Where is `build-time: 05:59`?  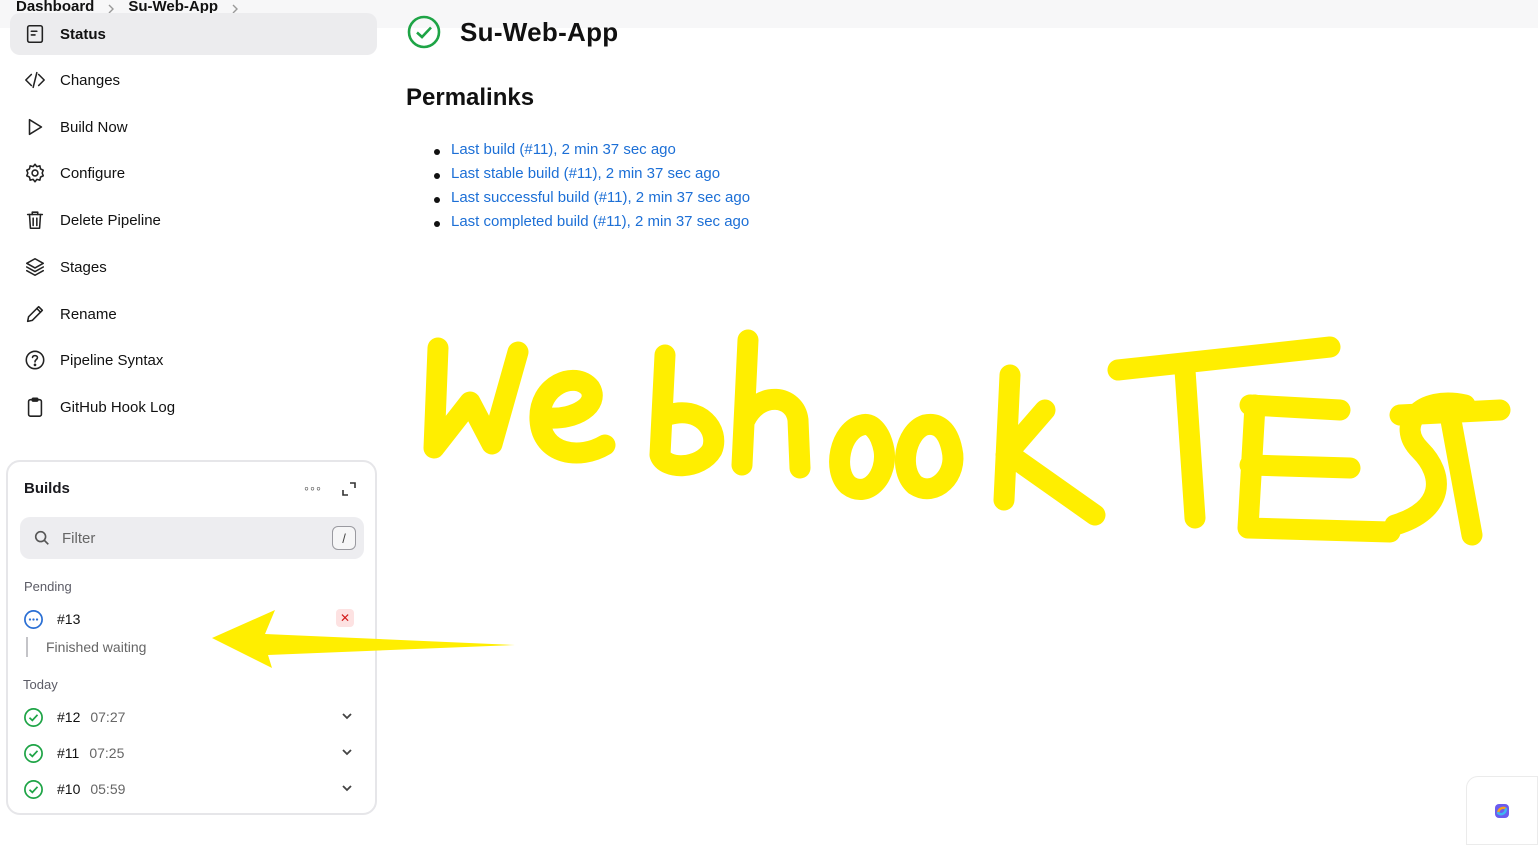
build-time: 05:59 is located at coordinates (108, 789).